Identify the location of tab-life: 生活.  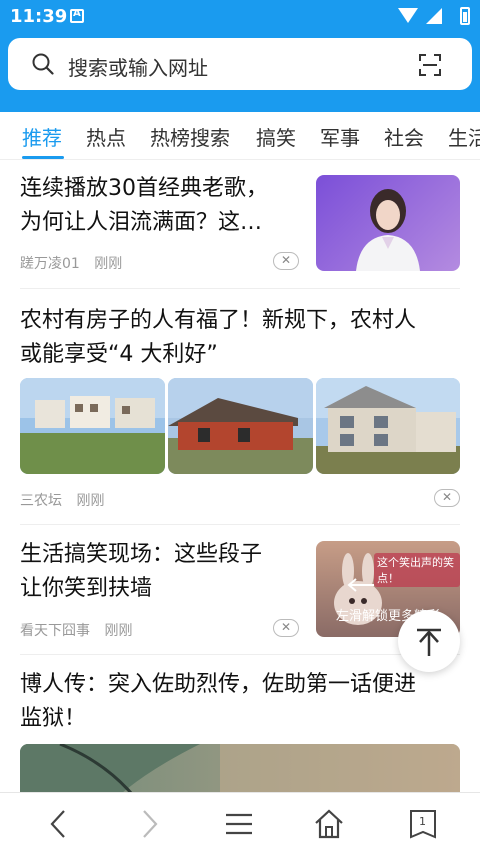
(464, 136).